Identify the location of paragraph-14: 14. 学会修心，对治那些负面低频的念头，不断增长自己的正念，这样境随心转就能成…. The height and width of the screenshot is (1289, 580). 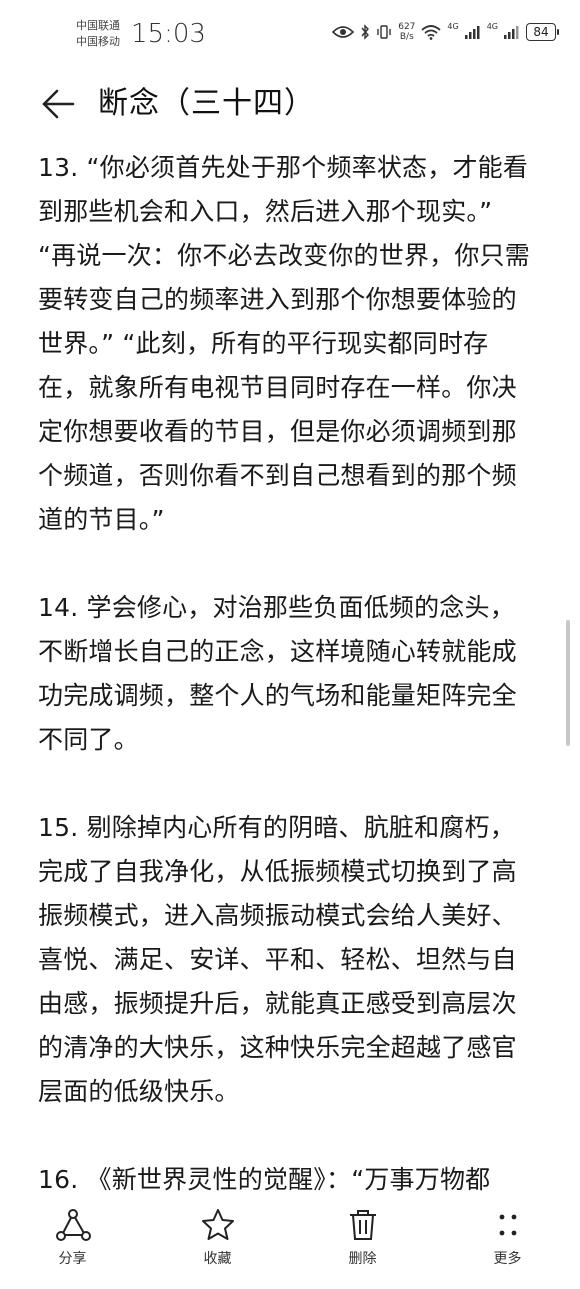
(277, 673).